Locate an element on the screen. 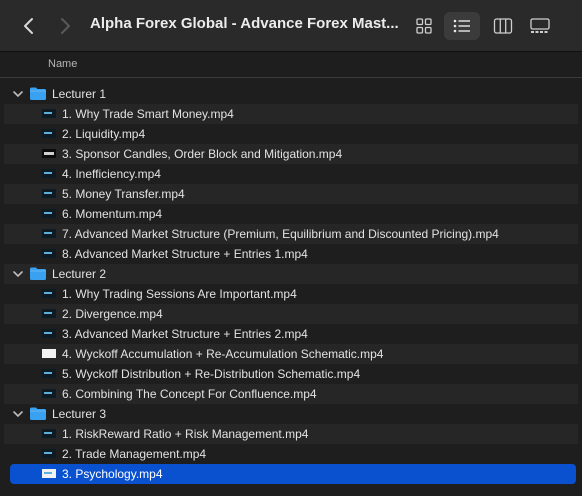  name-column-header: Name is located at coordinates (62, 64).